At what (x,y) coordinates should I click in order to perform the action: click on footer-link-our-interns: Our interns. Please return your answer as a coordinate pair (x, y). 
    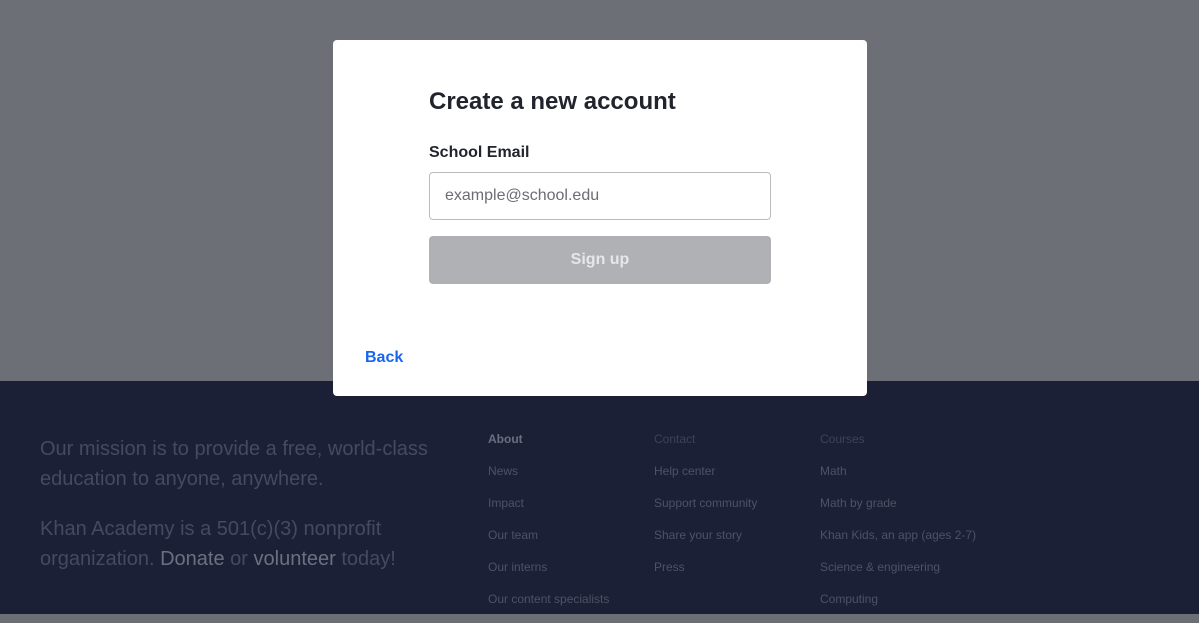
    Looking at the image, I should click on (548, 575).